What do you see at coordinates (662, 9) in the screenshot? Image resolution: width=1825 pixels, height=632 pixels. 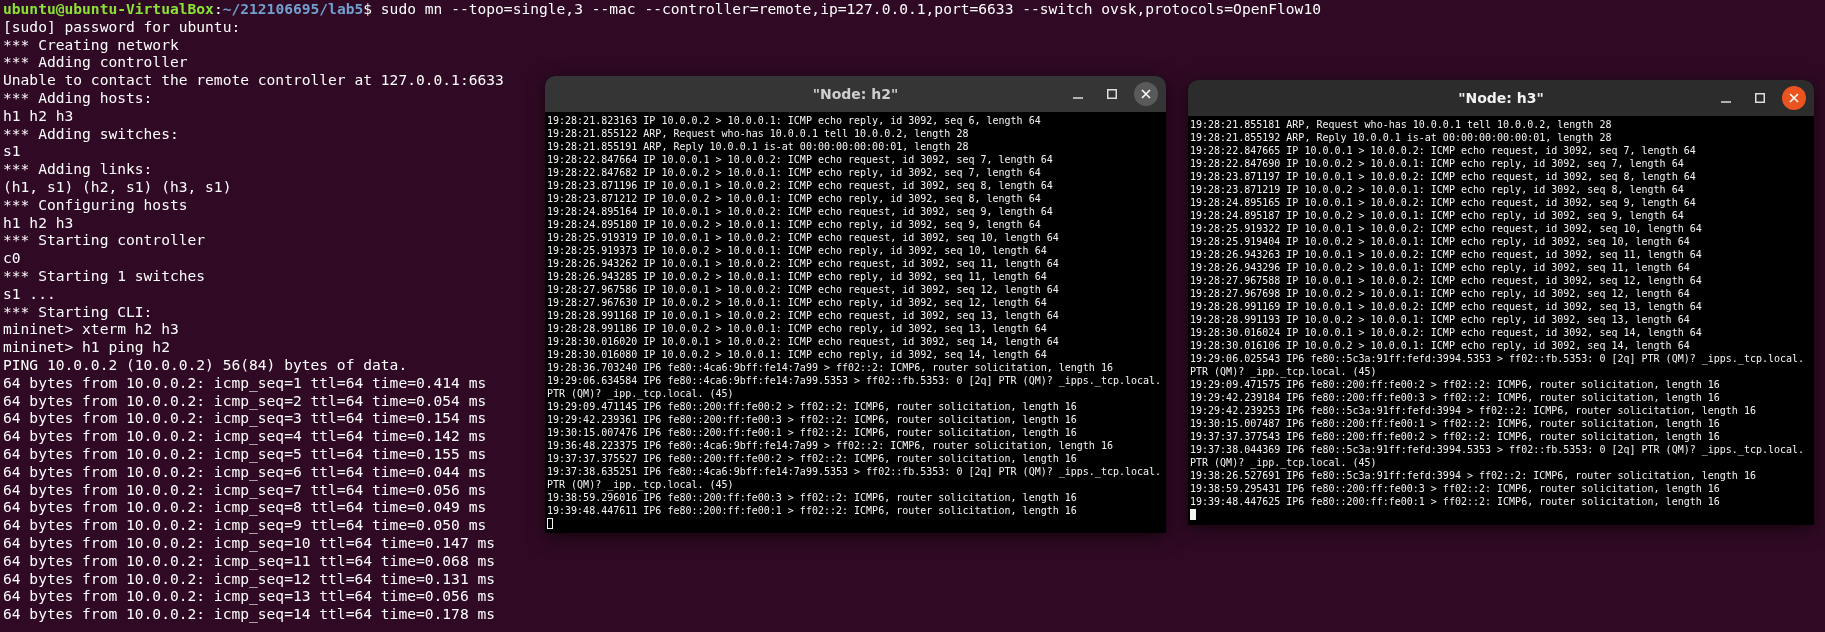 I see `command-line: ubuntu@ubuntu-VirtualBox:~/212106695/lab5$ sudo mn --topo=single,3 --mac --controller=remote,ip=127.0.0.1,port=6633 --switch ovsk,protocols=OpenFlow10` at bounding box center [662, 9].